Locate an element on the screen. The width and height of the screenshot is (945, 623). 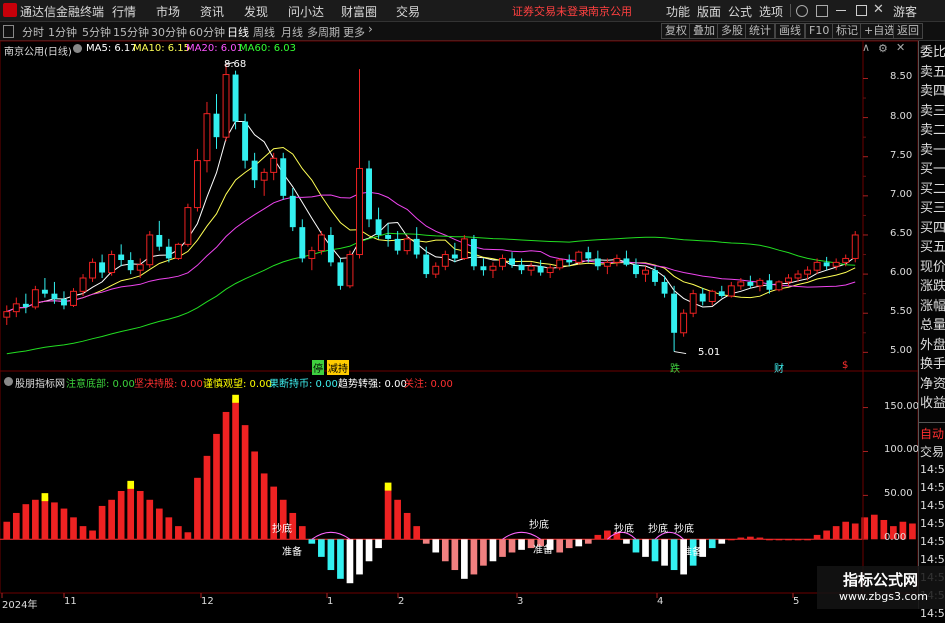
side-field-label: 收益 is located at coordinates (932, 403).